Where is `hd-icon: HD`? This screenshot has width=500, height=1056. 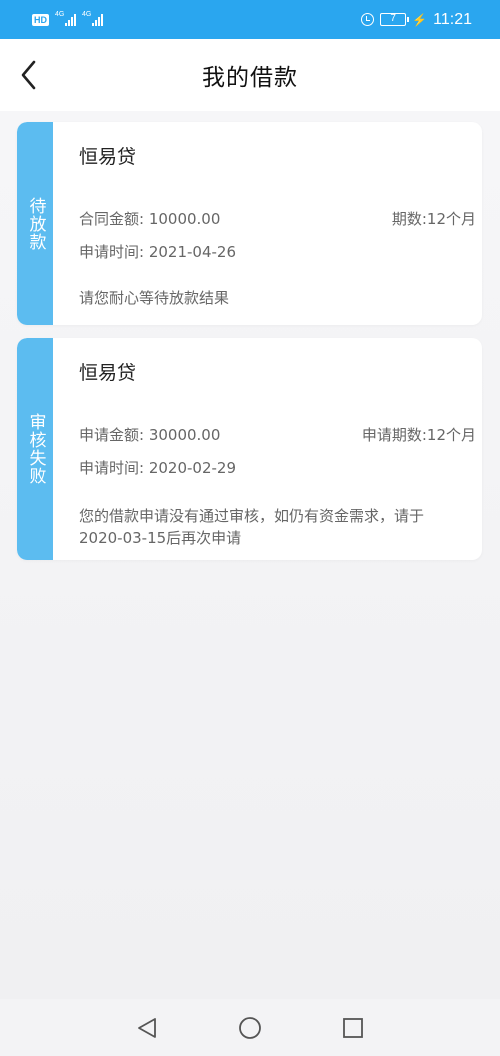
hd-icon: HD is located at coordinates (40, 19).